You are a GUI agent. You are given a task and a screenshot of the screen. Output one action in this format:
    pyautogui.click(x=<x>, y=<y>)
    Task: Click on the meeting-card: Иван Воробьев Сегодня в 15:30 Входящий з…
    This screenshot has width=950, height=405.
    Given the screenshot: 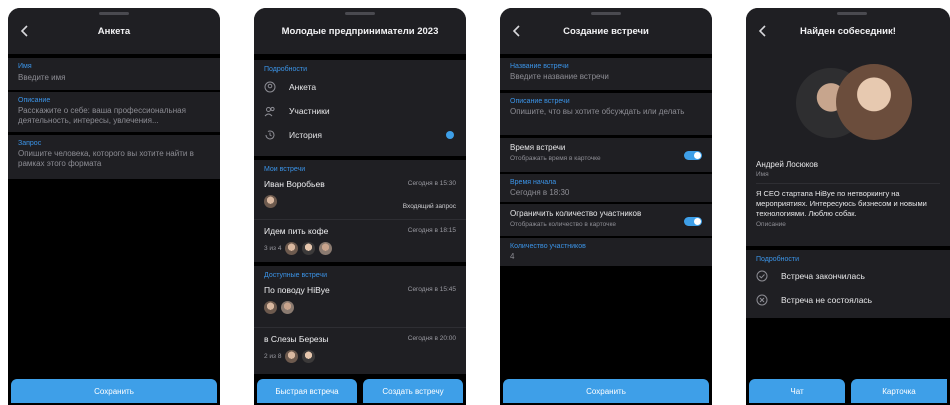 What is the action you would take?
    pyautogui.click(x=360, y=196)
    